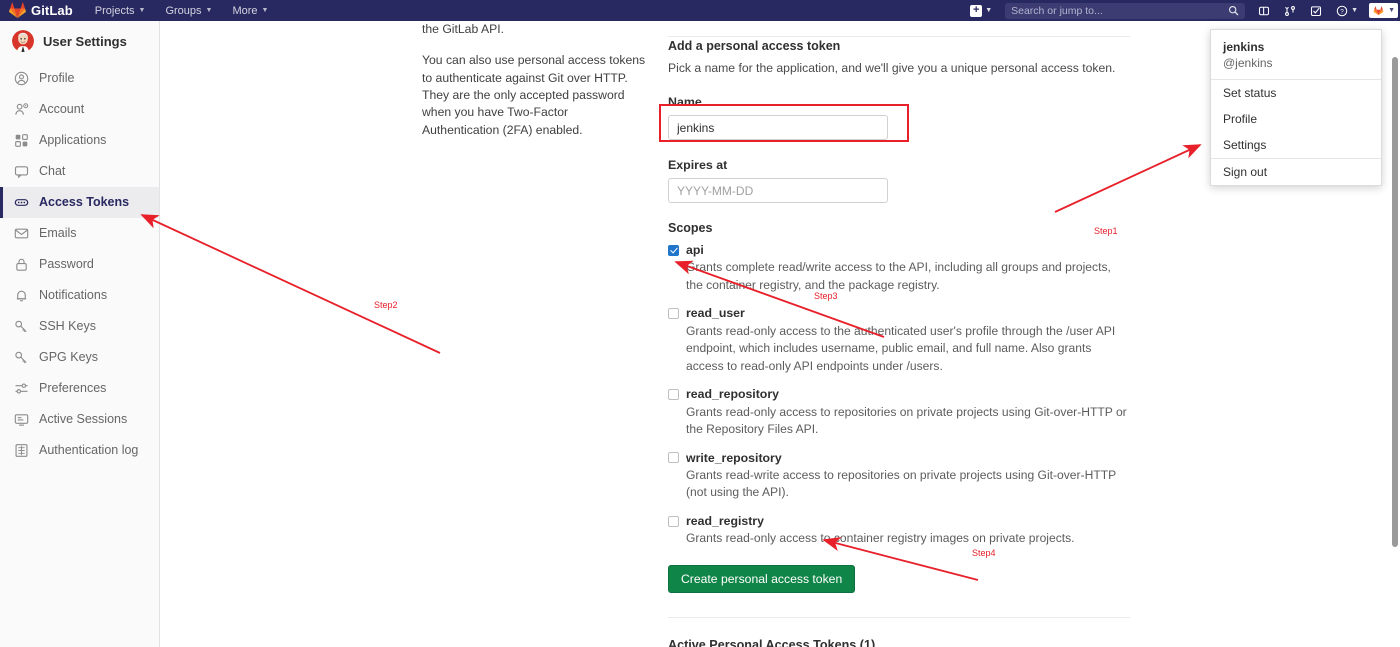  I want to click on monitor-icon, so click(21, 420).